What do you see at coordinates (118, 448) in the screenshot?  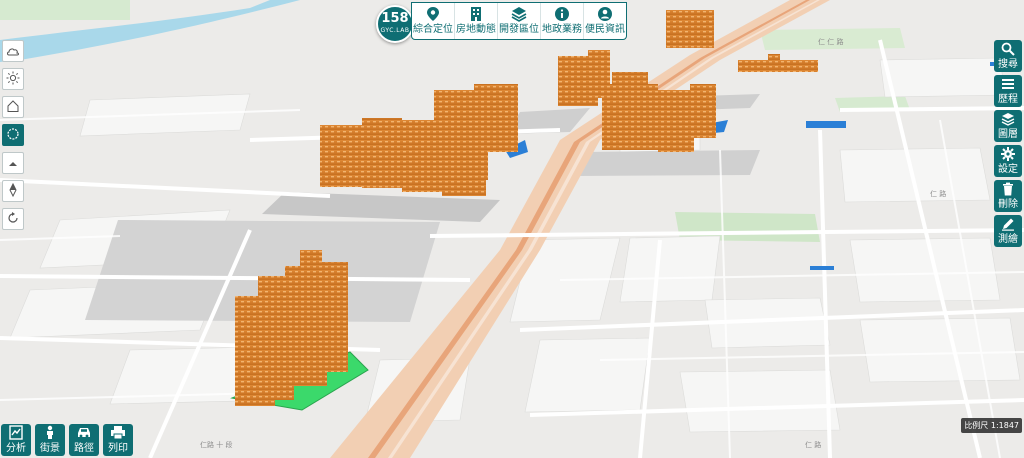 I see `print-label: 列印` at bounding box center [118, 448].